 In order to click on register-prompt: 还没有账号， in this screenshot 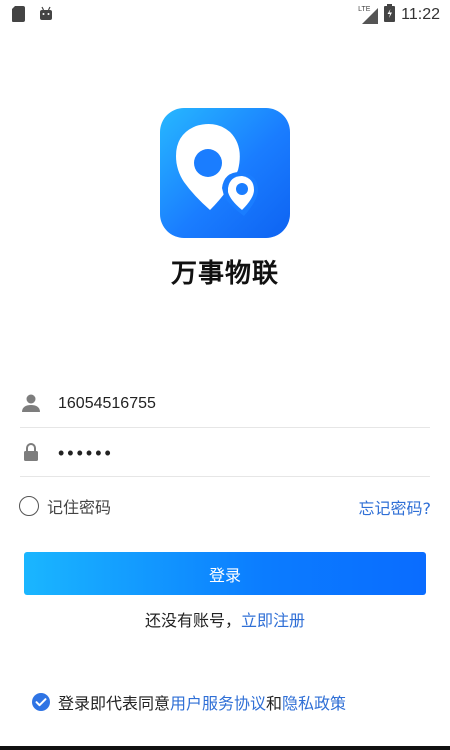, I will do `click(192, 620)`.